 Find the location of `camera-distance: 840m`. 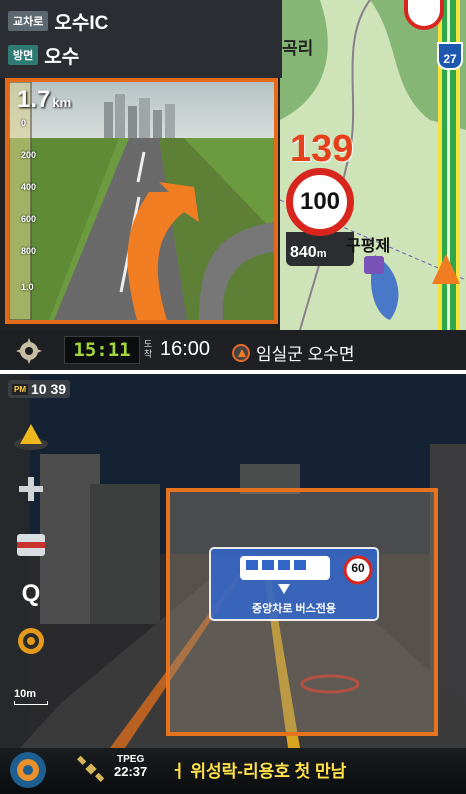

camera-distance: 840m is located at coordinates (308, 253).